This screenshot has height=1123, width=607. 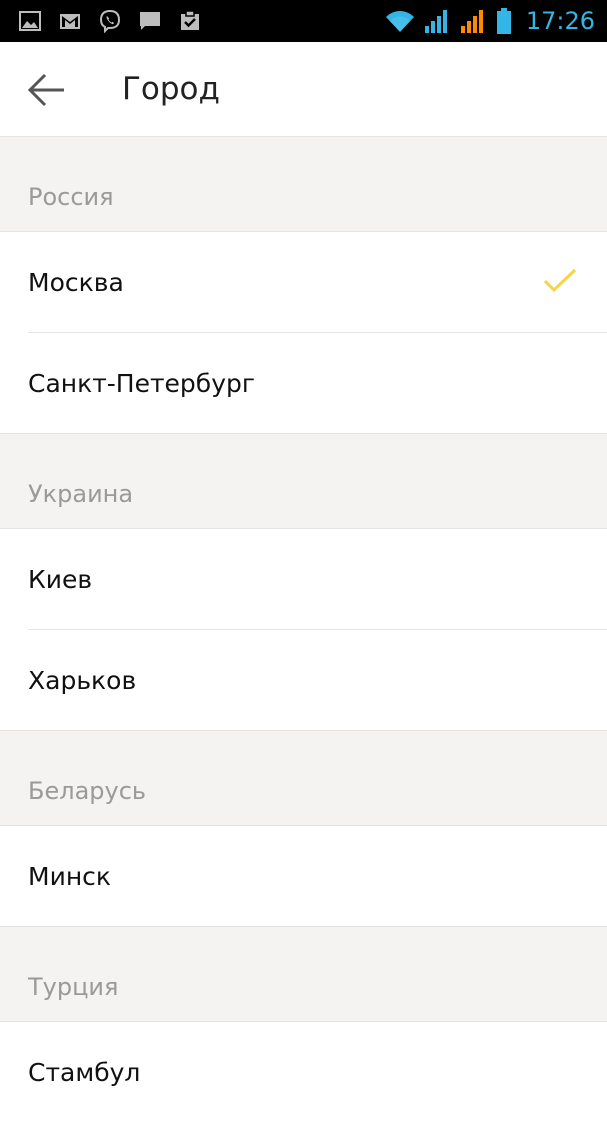 I want to click on signal-sim2-icon, so click(x=471, y=21).